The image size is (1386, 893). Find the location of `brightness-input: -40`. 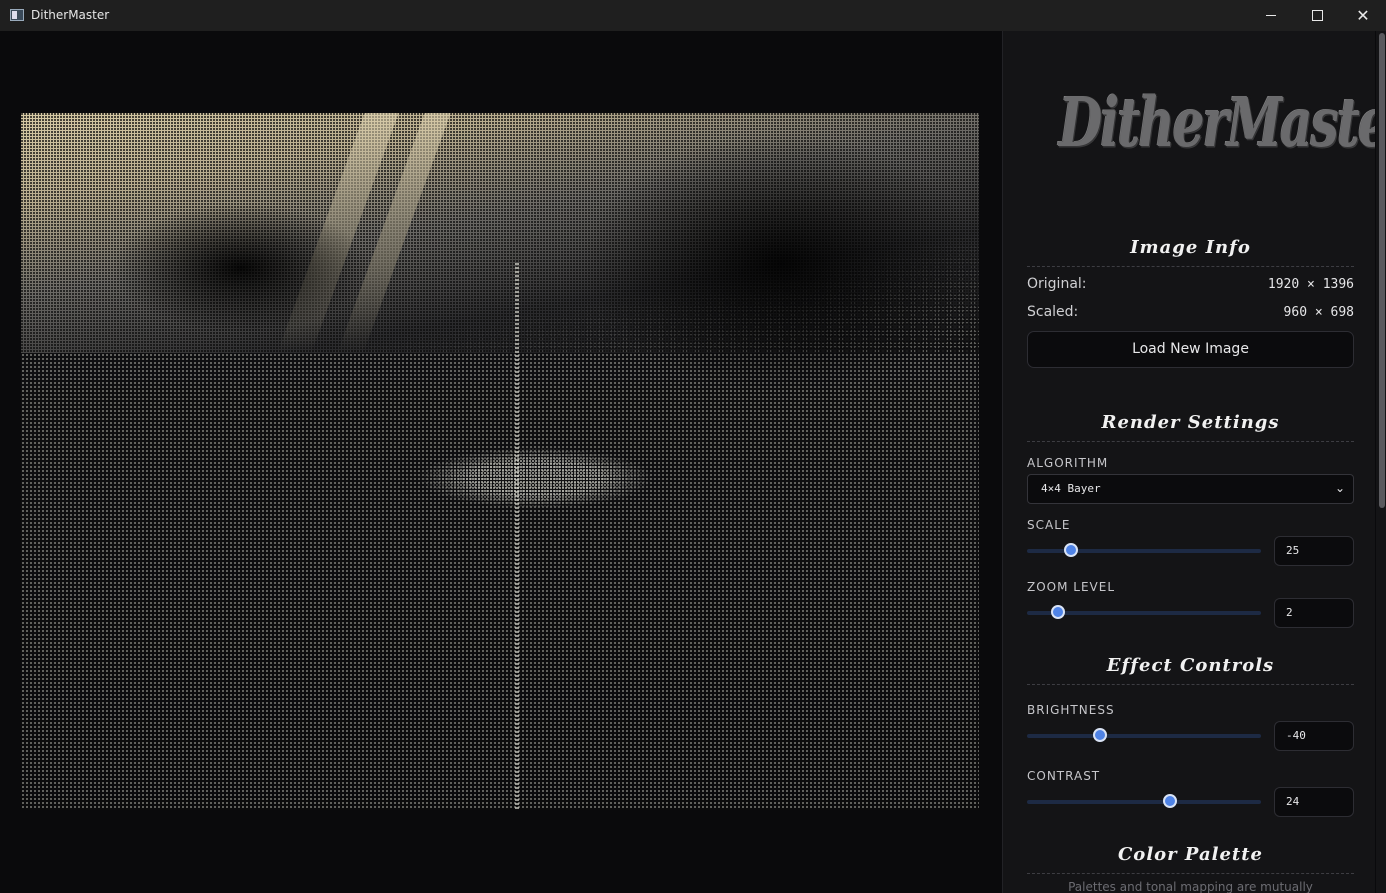

brightness-input: -40 is located at coordinates (1314, 736).